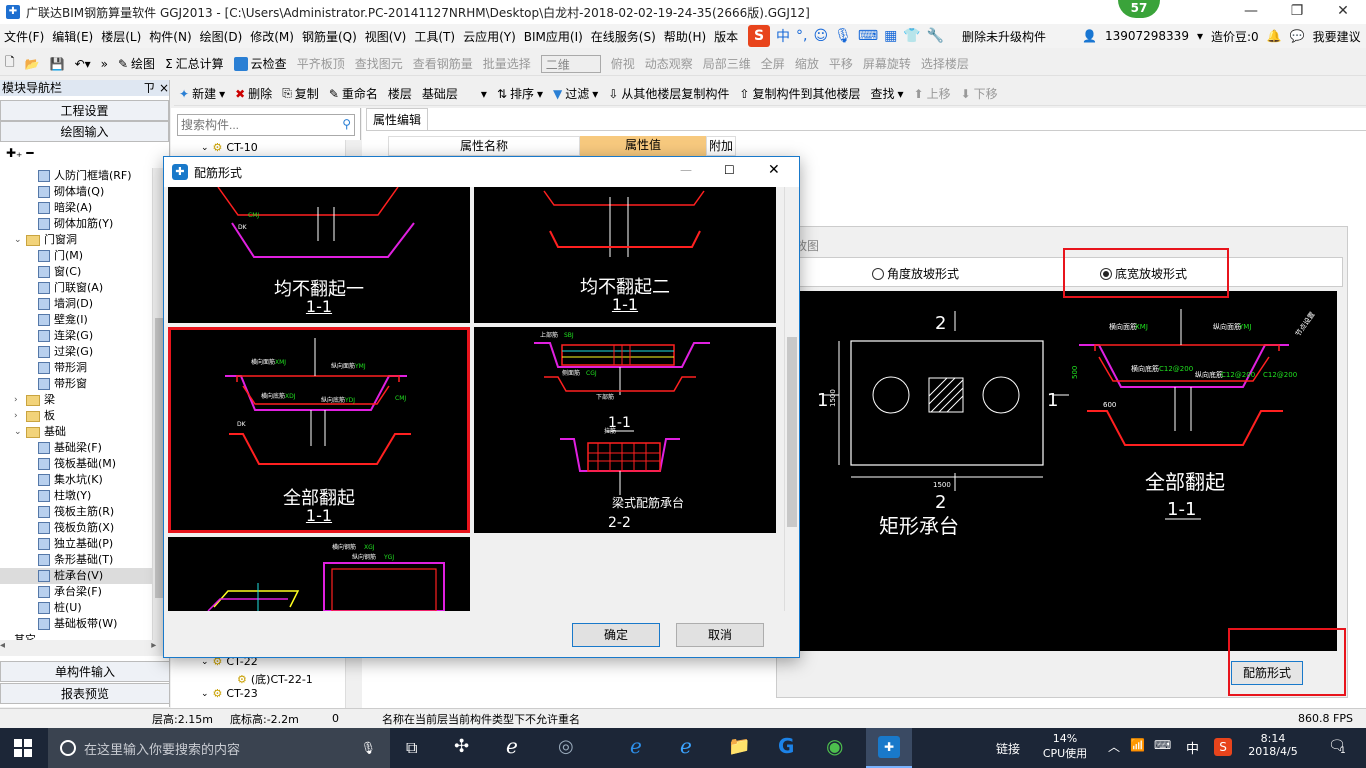  I want to click on zoom-button: 缩放, so click(807, 63).